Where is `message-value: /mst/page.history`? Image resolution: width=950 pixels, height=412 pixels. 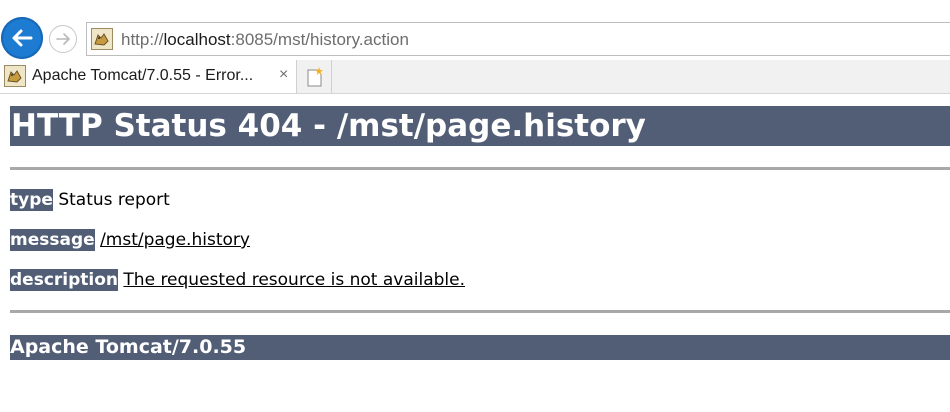 message-value: /mst/page.history is located at coordinates (175, 240).